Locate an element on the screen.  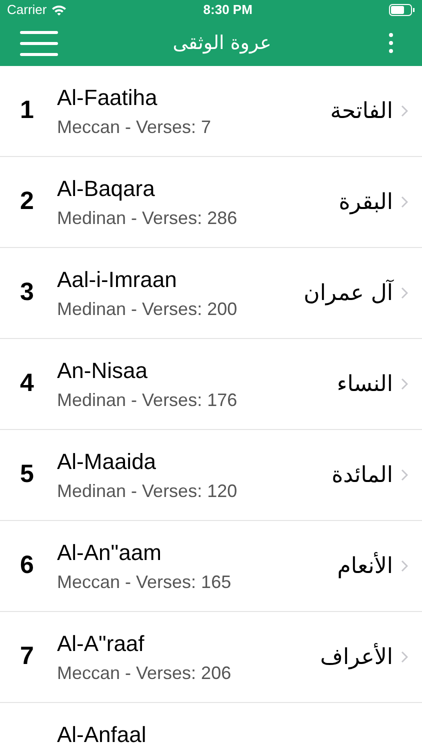
status-time: 8:30 PM is located at coordinates (227, 10).